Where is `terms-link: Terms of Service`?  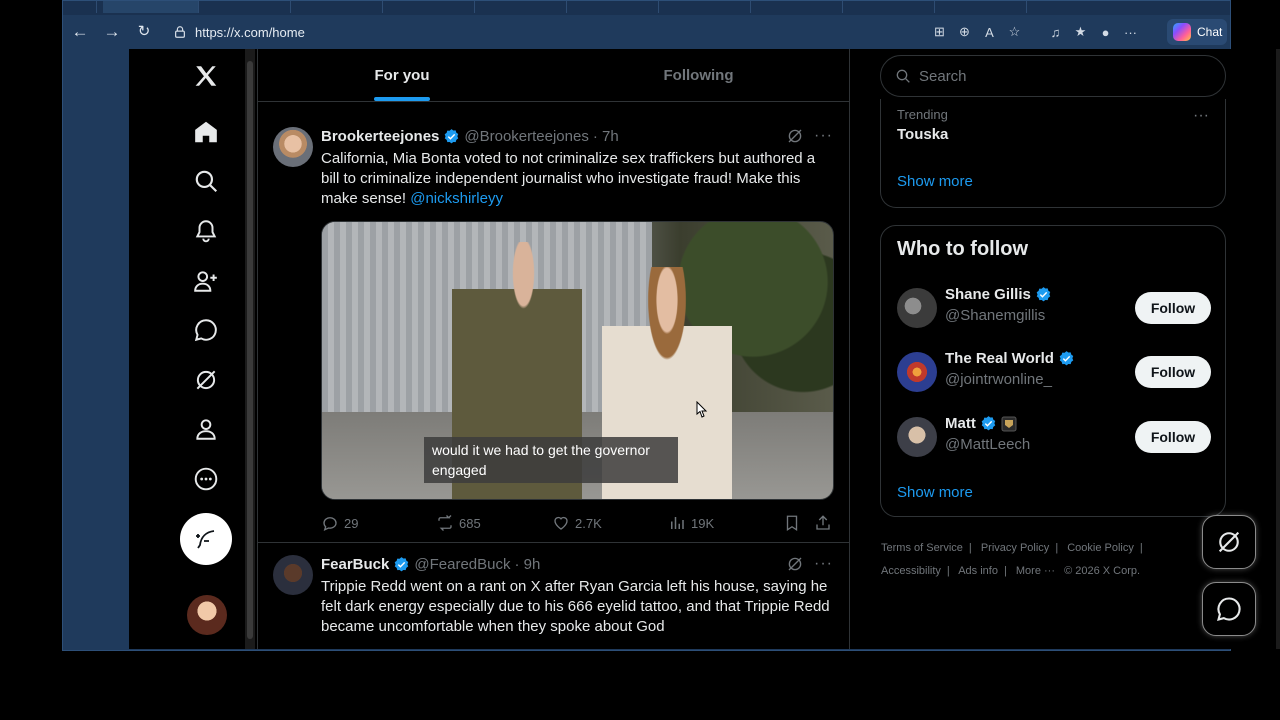
terms-link: Terms of Service is located at coordinates (922, 548).